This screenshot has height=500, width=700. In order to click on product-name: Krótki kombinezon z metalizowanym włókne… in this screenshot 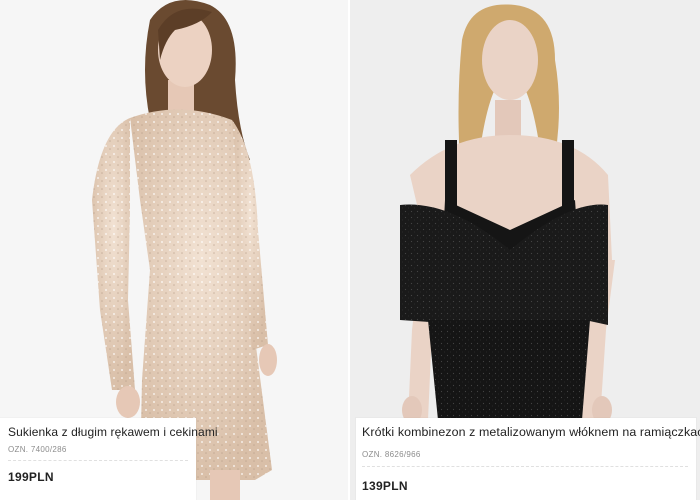, I will do `click(531, 432)`.